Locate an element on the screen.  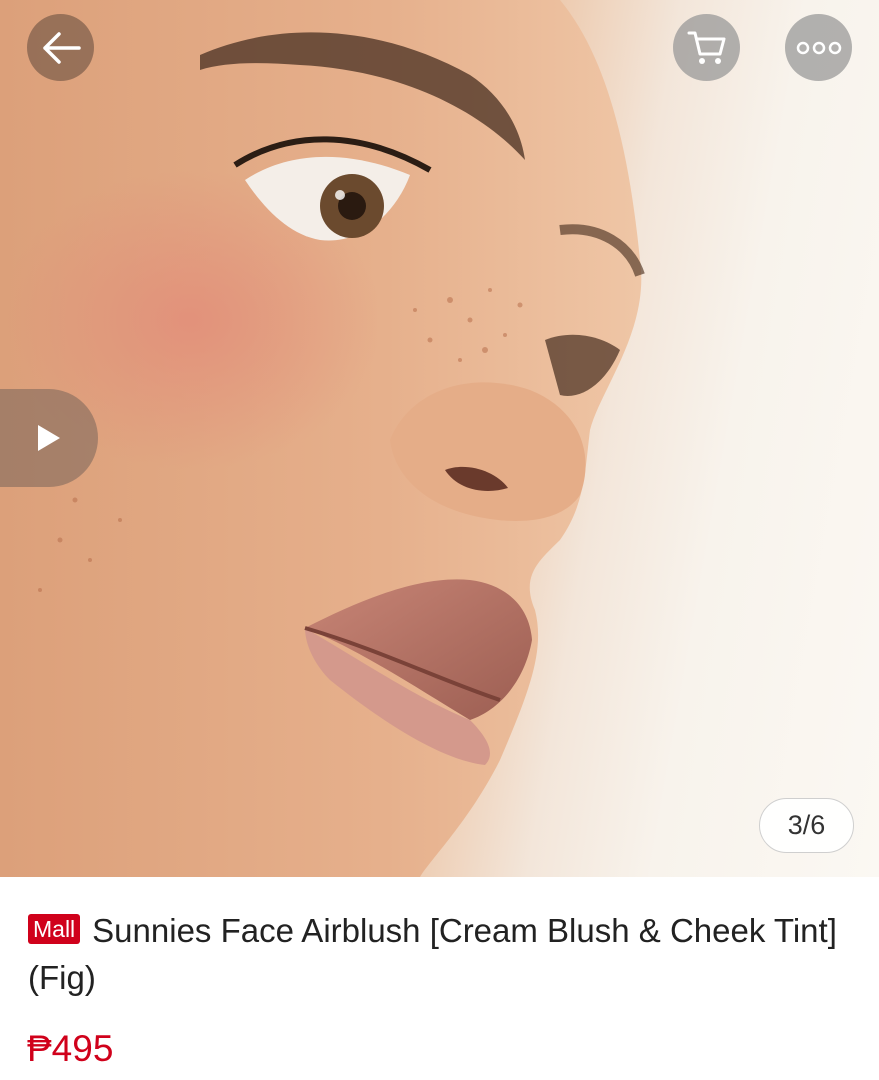
more-options-button is located at coordinates (818, 47).